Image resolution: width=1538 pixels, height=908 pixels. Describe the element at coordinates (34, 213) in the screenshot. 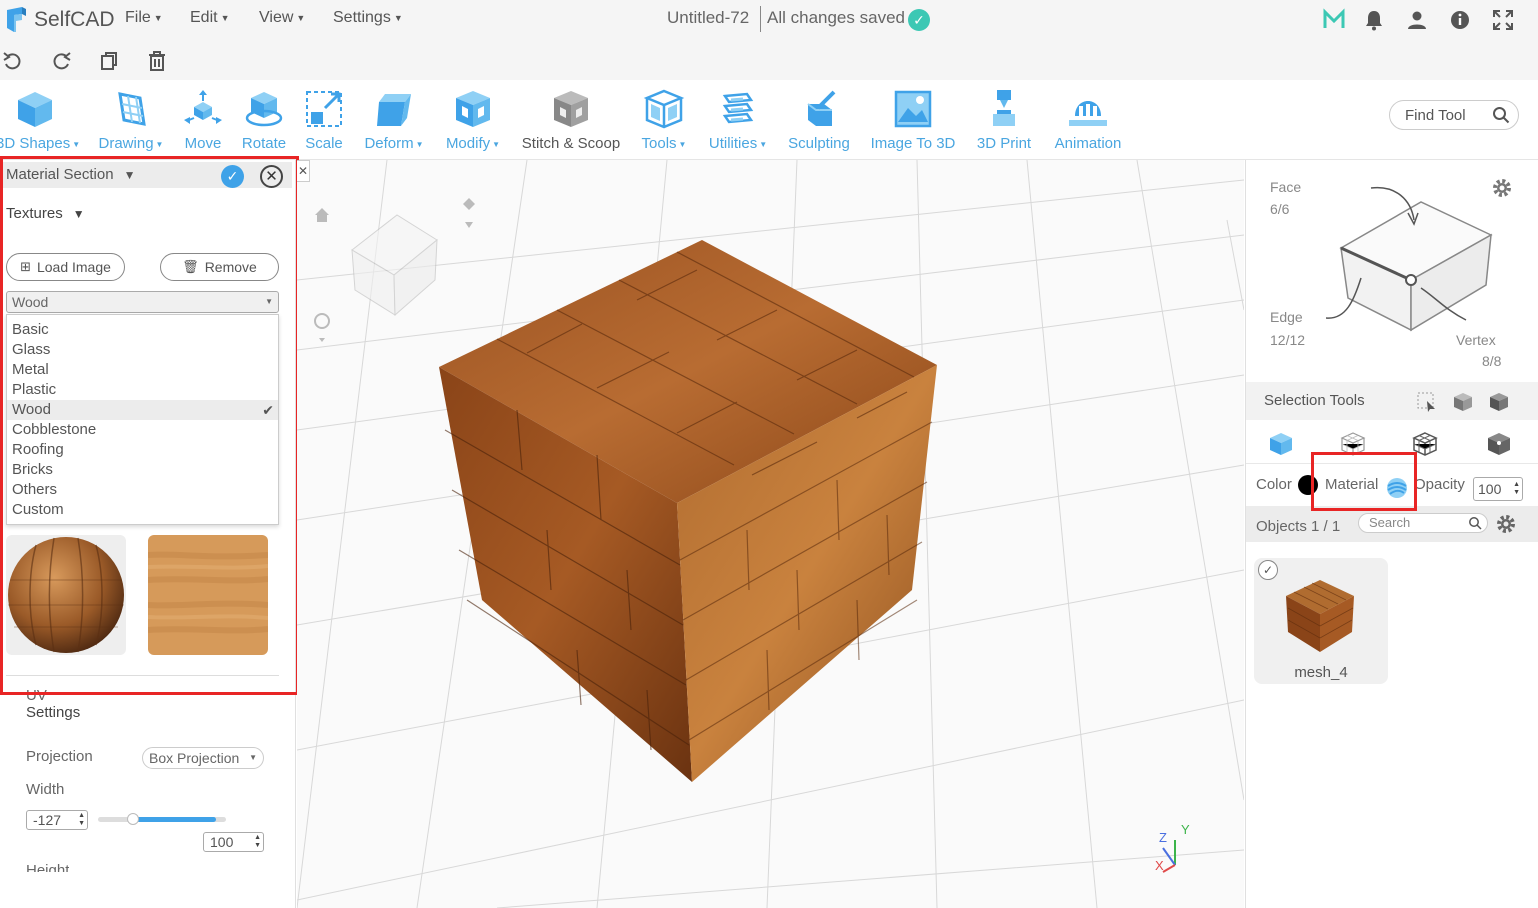

I see `textures-title: Textures` at that location.